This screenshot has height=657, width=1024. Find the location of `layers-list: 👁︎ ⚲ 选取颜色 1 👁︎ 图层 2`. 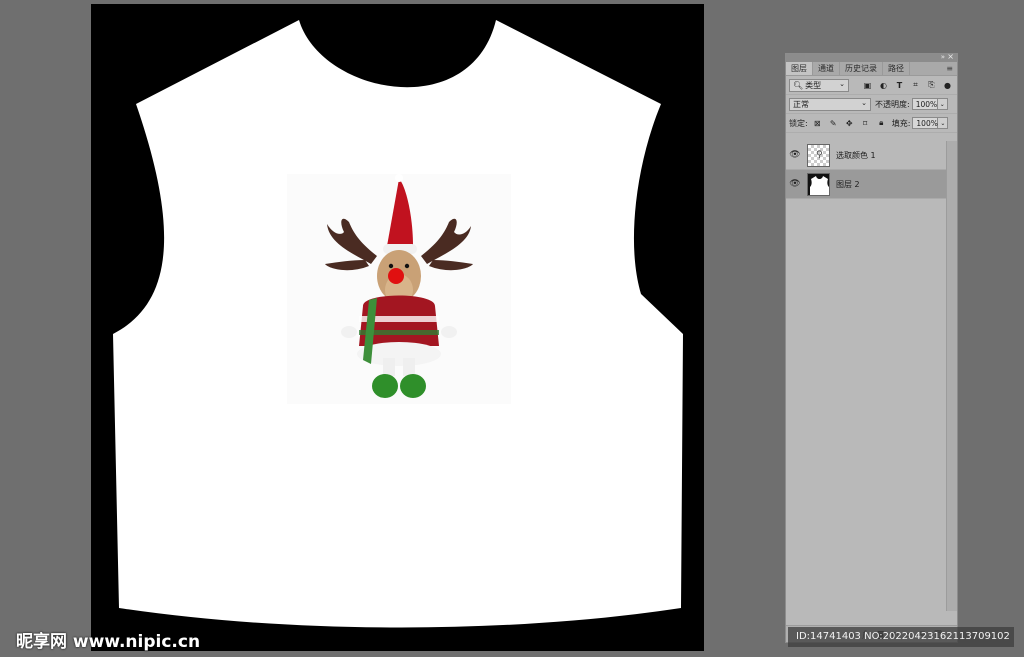

layers-list: 👁︎ ⚲ 选取颜色 1 👁︎ 图层 2 is located at coordinates (866, 170).